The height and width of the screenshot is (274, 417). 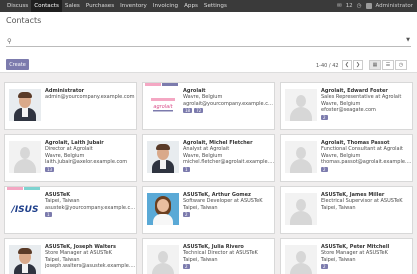 I want to click on menu-item-discuss: Discuss, so click(x=17, y=6).